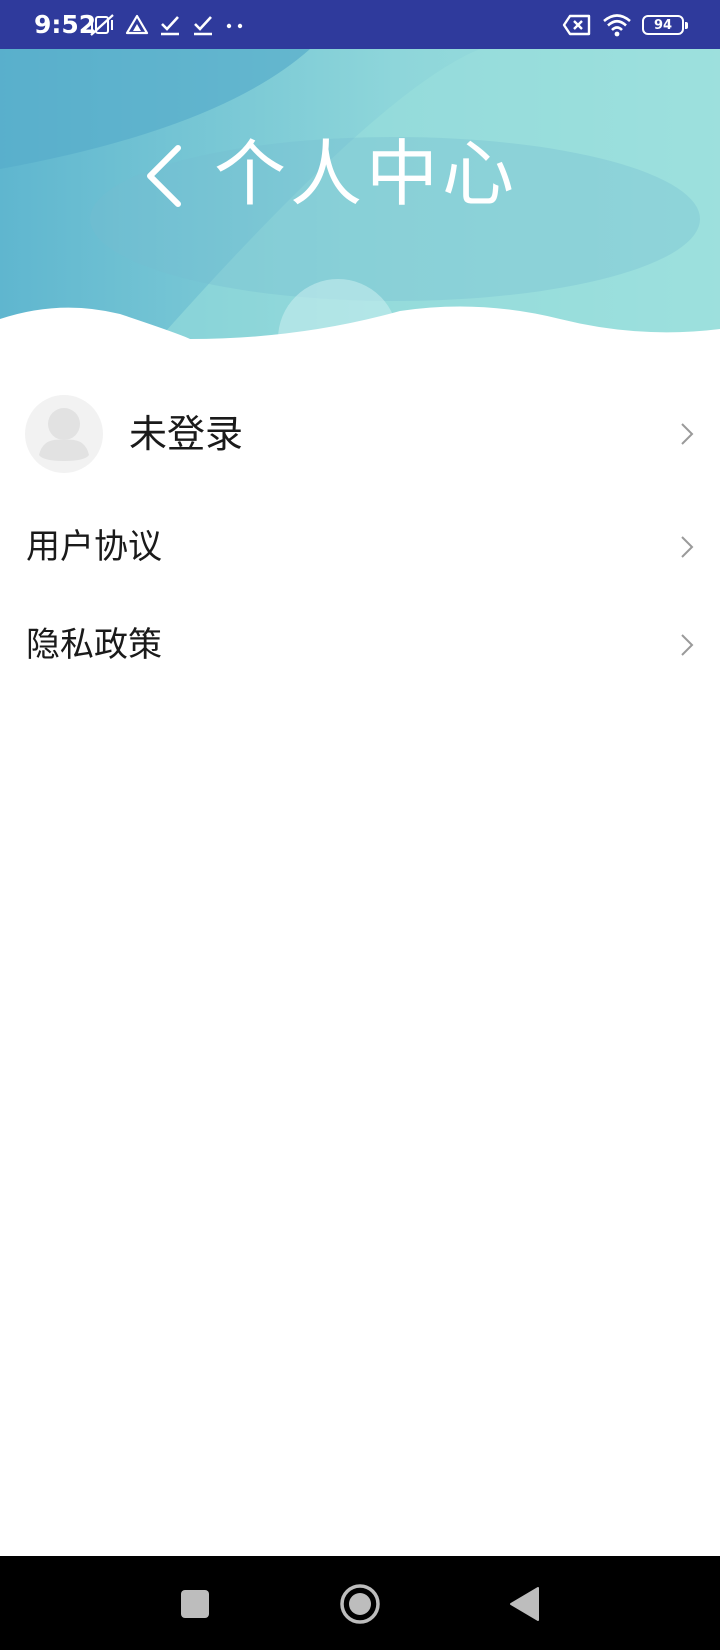 The height and width of the screenshot is (1650, 720). I want to click on recent-apps-icon, so click(195, 1604).